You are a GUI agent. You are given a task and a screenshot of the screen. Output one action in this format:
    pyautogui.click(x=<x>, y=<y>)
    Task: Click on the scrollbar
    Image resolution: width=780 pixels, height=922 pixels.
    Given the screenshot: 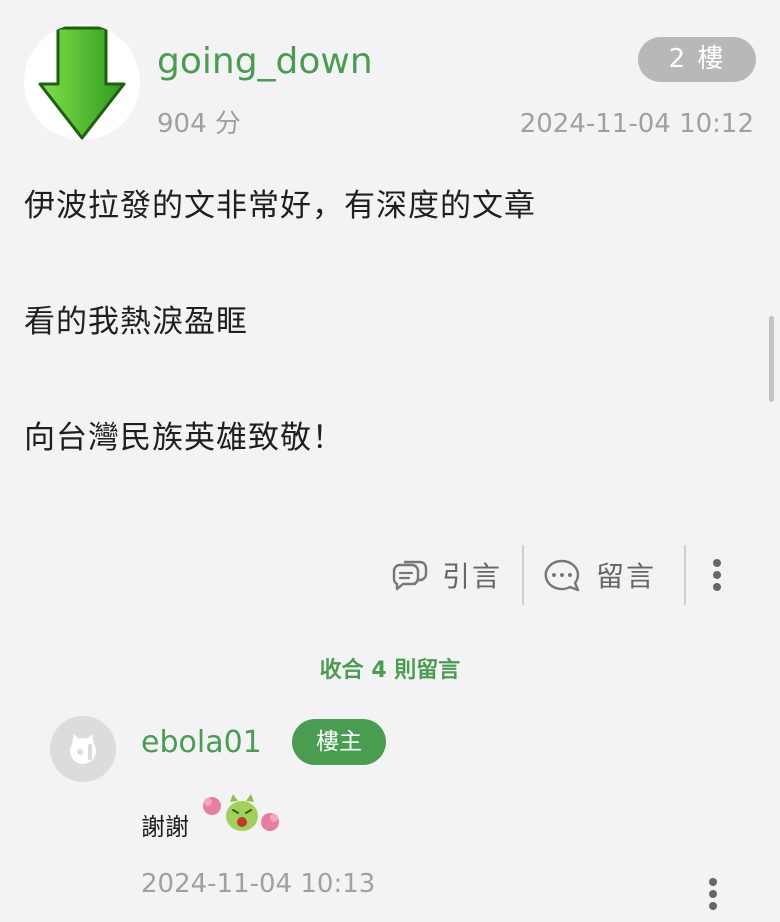 What is the action you would take?
    pyautogui.click(x=771, y=359)
    